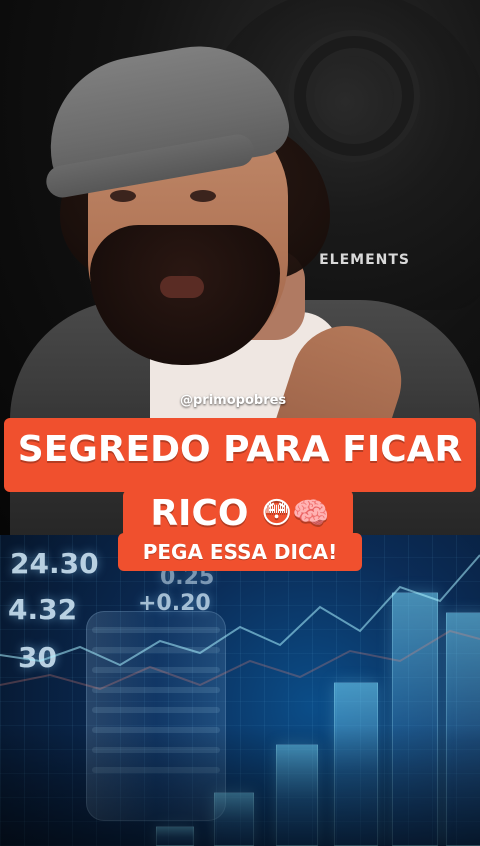 The image size is (480, 846). What do you see at coordinates (182, 287) in the screenshot?
I see `mouth` at bounding box center [182, 287].